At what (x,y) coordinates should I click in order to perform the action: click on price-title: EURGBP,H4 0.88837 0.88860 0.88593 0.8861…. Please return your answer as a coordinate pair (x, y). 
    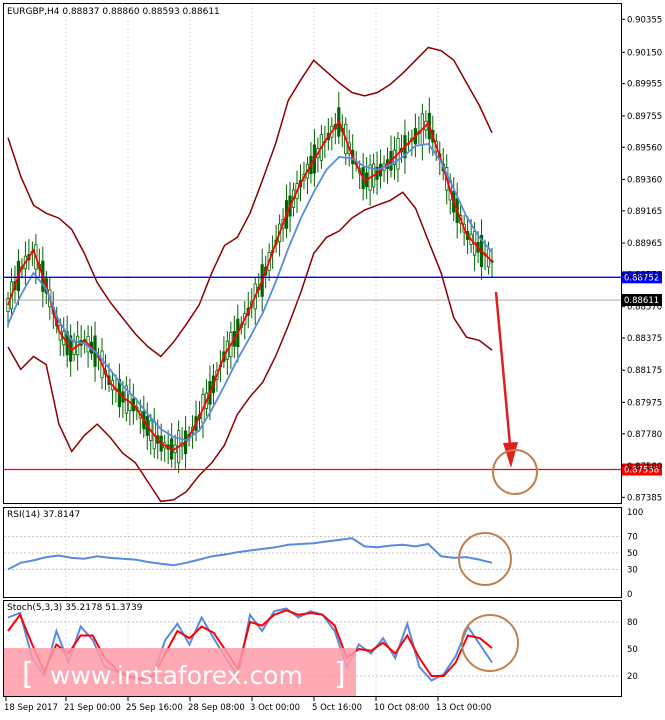
    Looking at the image, I should click on (113, 12).